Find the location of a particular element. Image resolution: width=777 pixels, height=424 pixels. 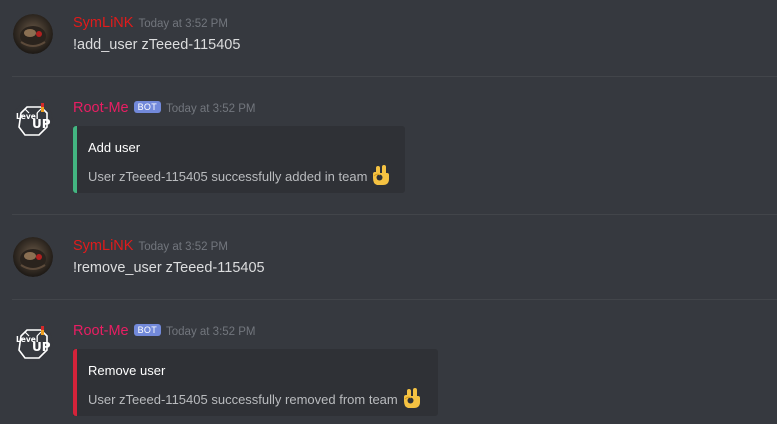

message-text: !remove_user zTeeed-115405 is located at coordinates (169, 268).